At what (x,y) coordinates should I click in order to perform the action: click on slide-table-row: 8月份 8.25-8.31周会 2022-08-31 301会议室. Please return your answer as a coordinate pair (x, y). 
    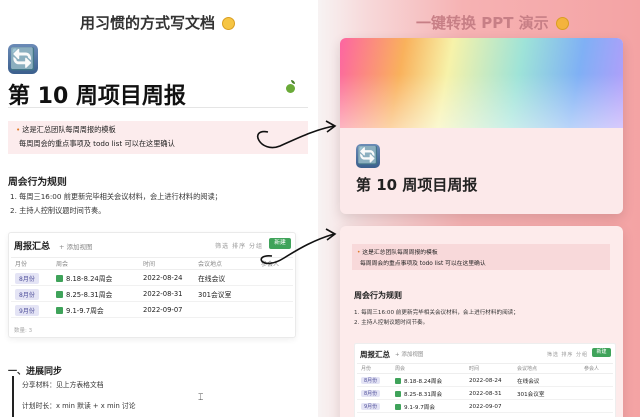
    Looking at the image, I should click on (485, 394).